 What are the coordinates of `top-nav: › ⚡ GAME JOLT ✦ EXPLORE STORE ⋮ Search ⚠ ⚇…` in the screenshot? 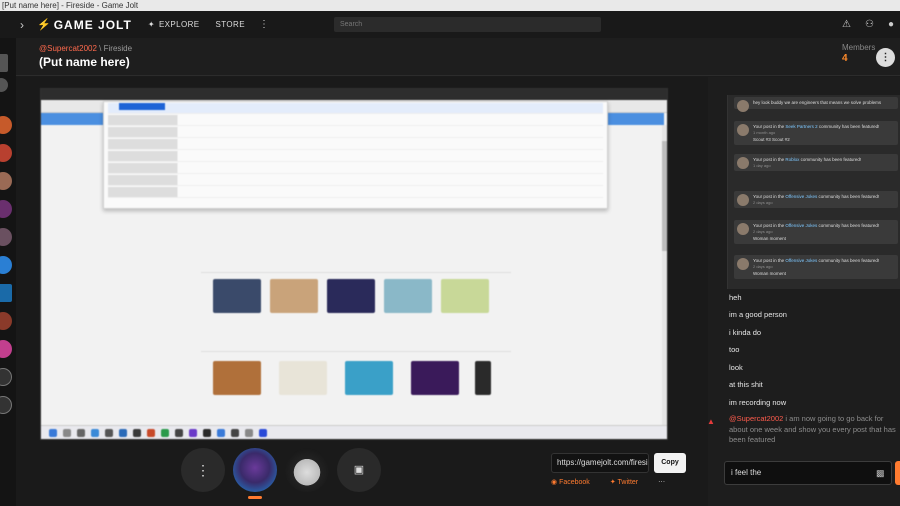 It's located at (450, 24).